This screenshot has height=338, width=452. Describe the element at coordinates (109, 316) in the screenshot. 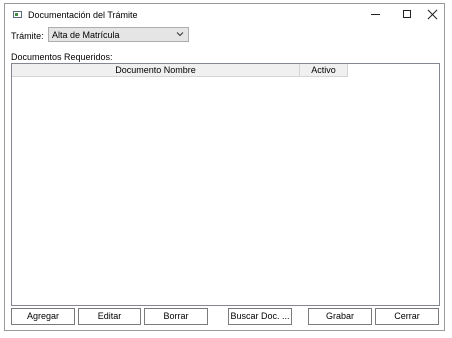

I see `editar-button: Editar` at that location.